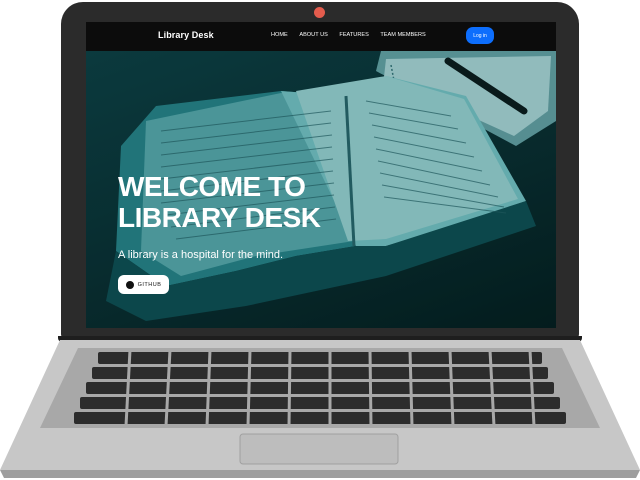  What do you see at coordinates (212, 186) in the screenshot?
I see `hero-headline-line-1: WELCOME TO` at bounding box center [212, 186].